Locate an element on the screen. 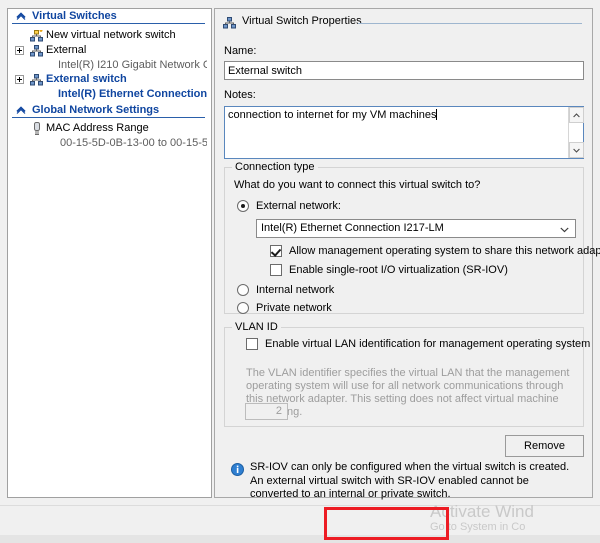 Image resolution: width=600 pixels, height=543 pixels. switch-name-input: External switch is located at coordinates (404, 70).